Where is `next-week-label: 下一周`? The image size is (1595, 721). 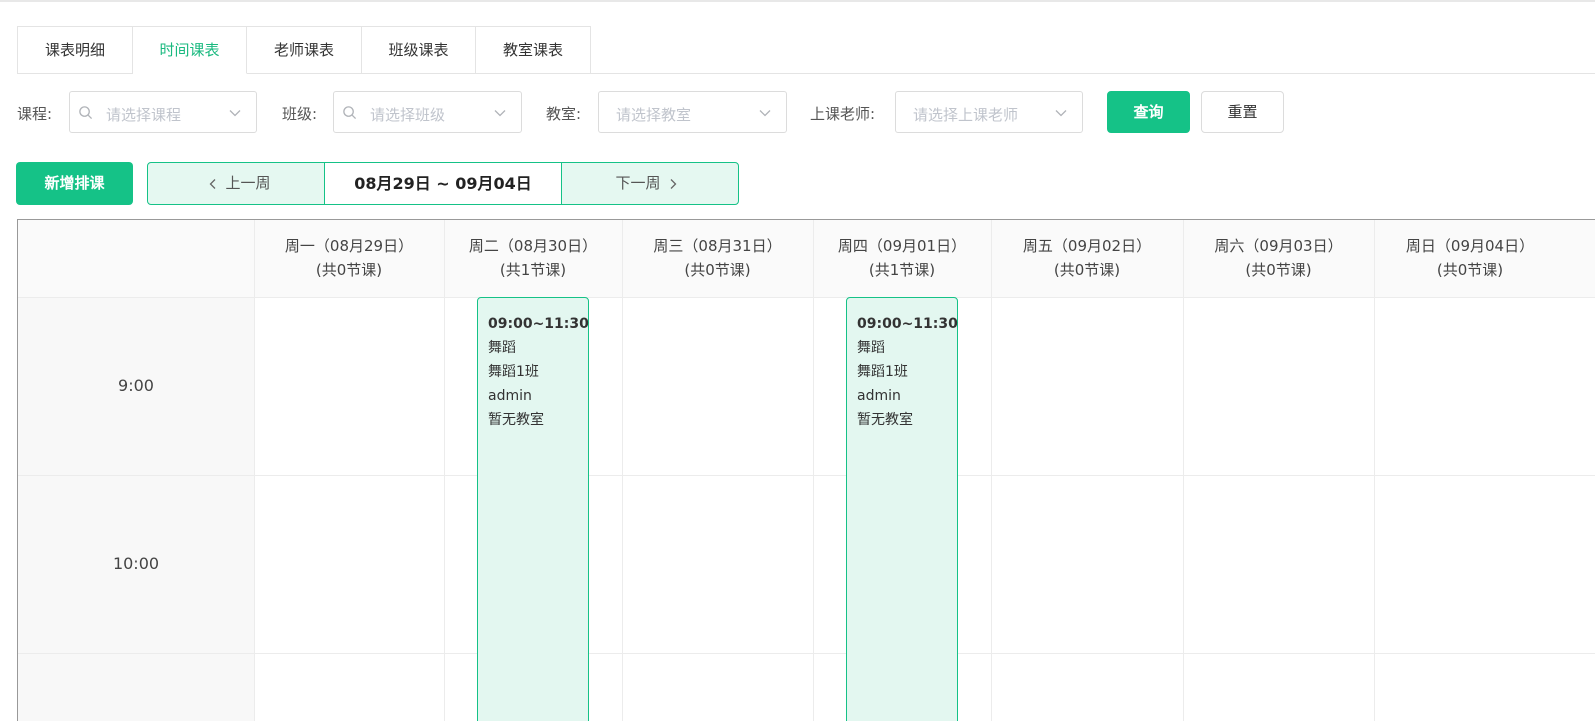
next-week-label: 下一周 is located at coordinates (638, 183).